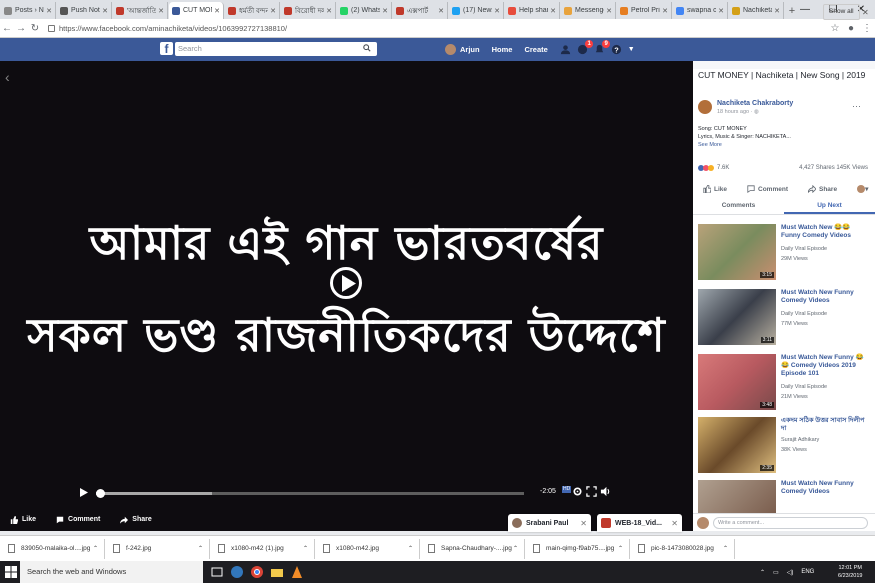  I want to click on language-indicator: ENG, so click(807, 572).